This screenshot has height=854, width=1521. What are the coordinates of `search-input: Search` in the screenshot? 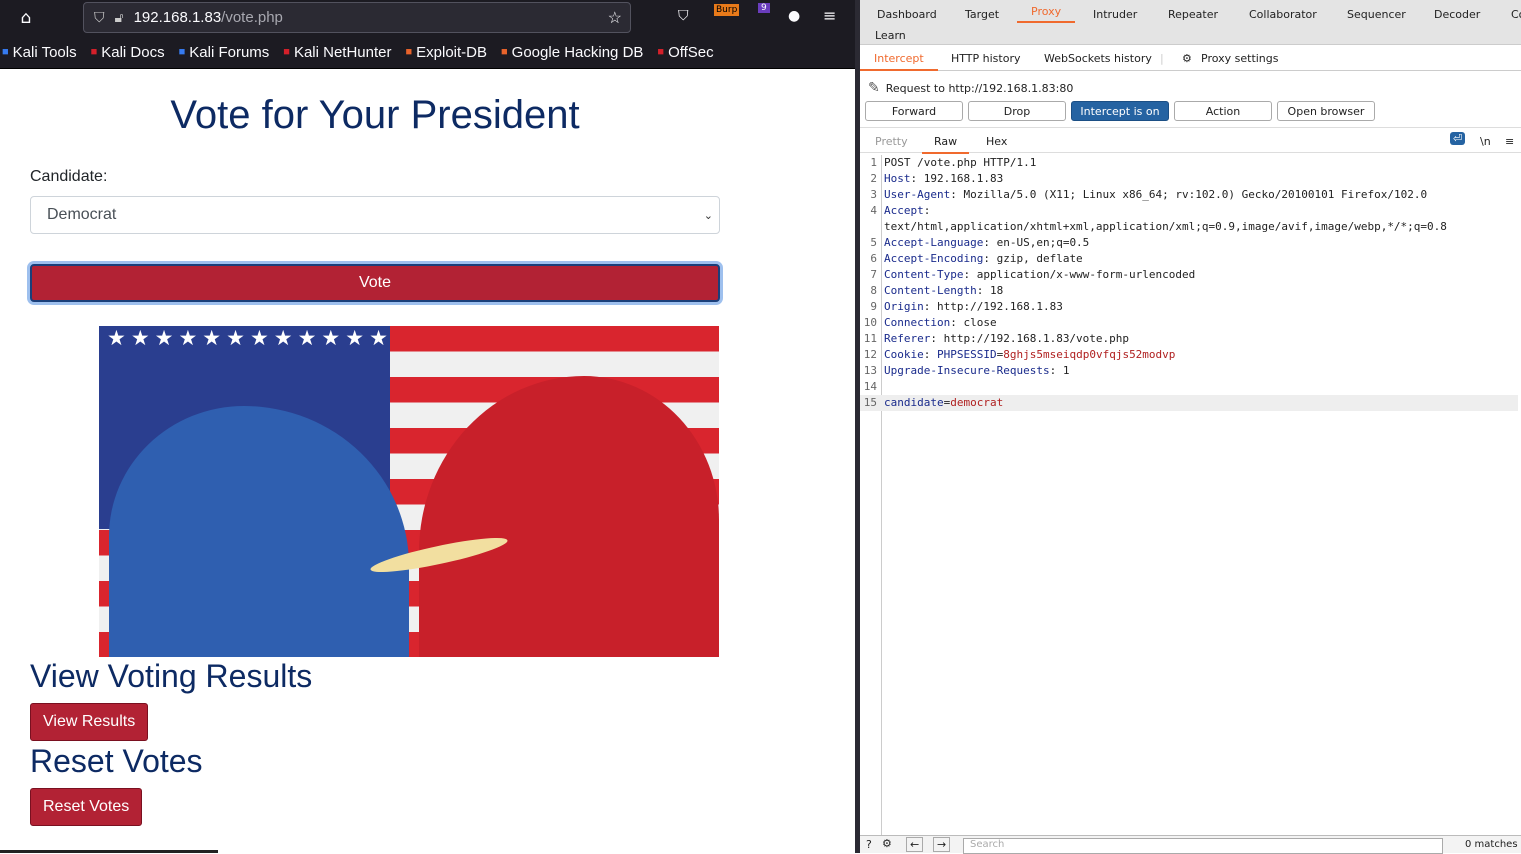 It's located at (1203, 846).